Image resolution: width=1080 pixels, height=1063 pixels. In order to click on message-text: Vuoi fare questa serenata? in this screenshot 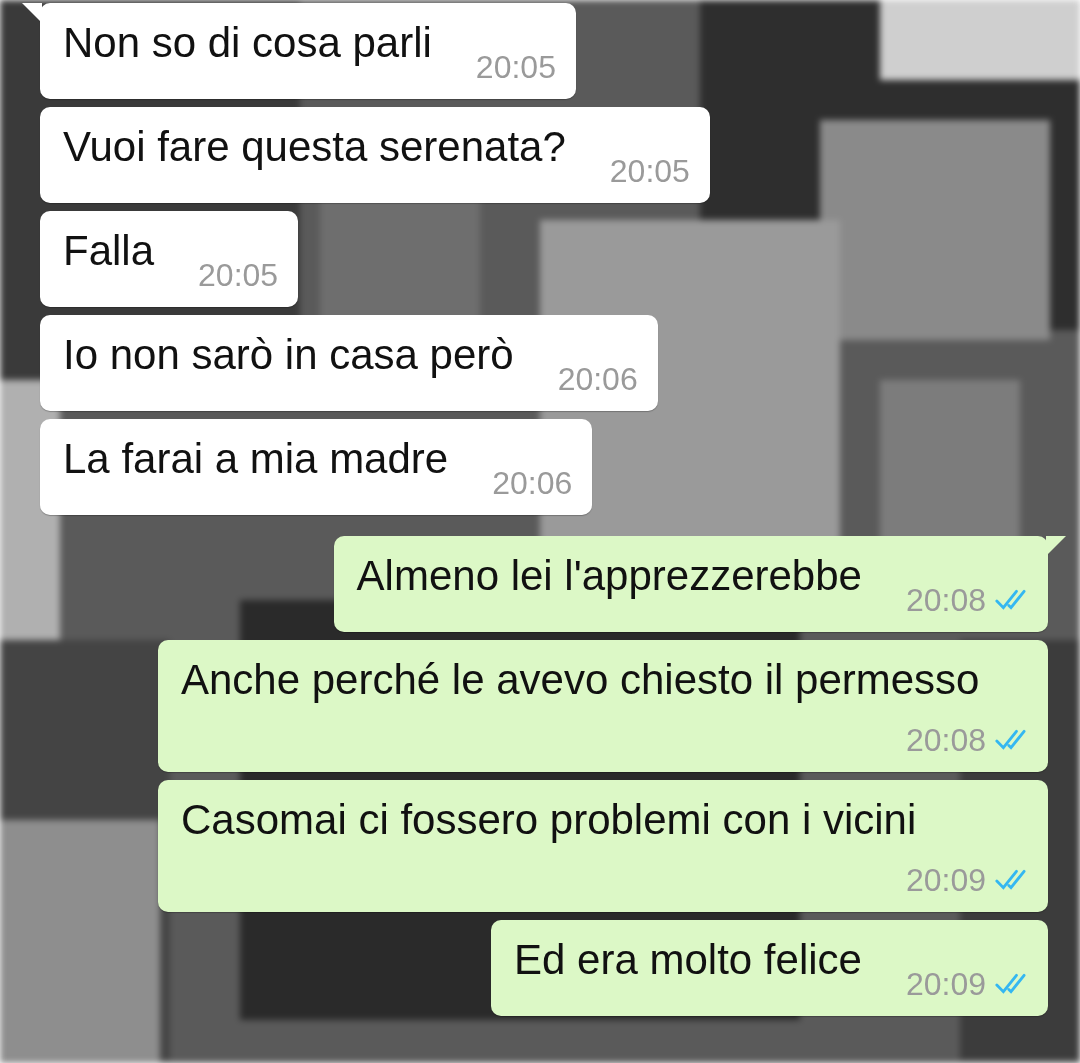, I will do `click(314, 147)`.